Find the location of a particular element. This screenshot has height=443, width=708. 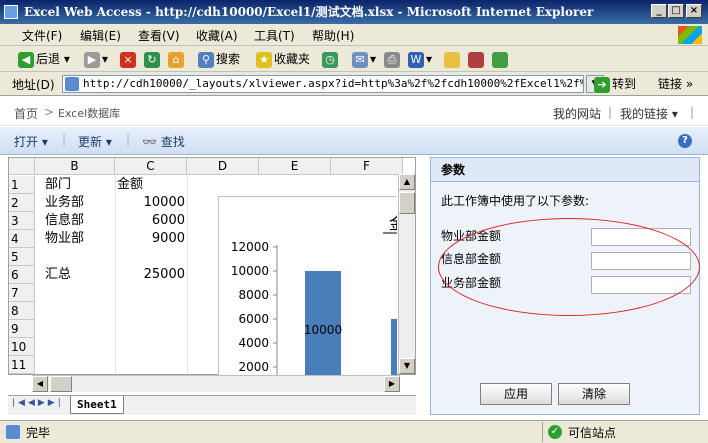

menu-file: 文件(F) is located at coordinates (42, 35).